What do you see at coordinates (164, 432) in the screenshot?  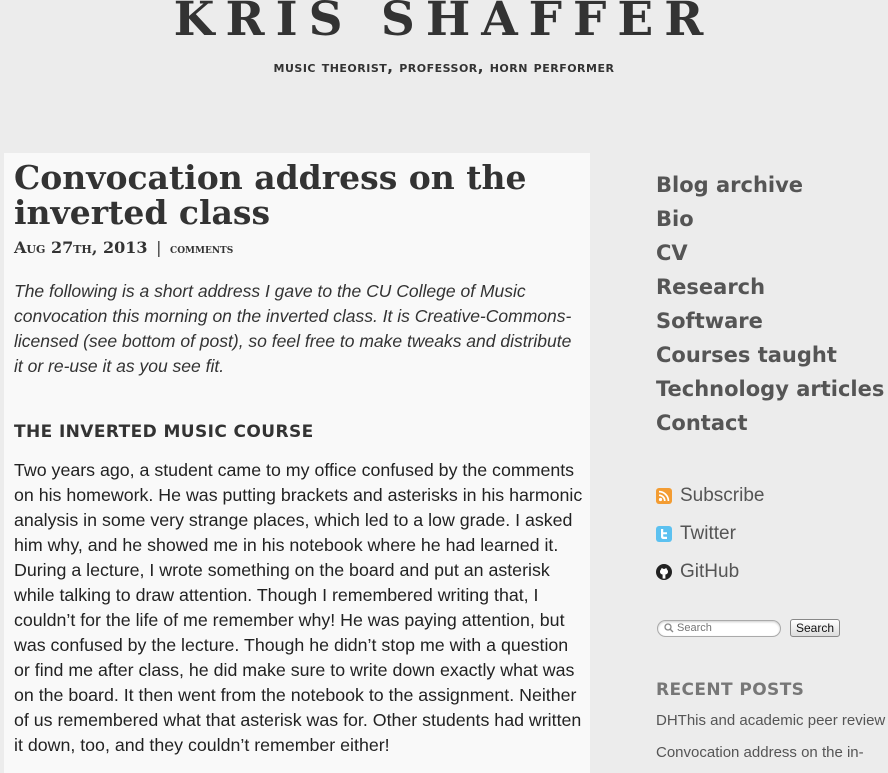 I see `section-heading: THE INVERTED MUSIC COURSE` at bounding box center [164, 432].